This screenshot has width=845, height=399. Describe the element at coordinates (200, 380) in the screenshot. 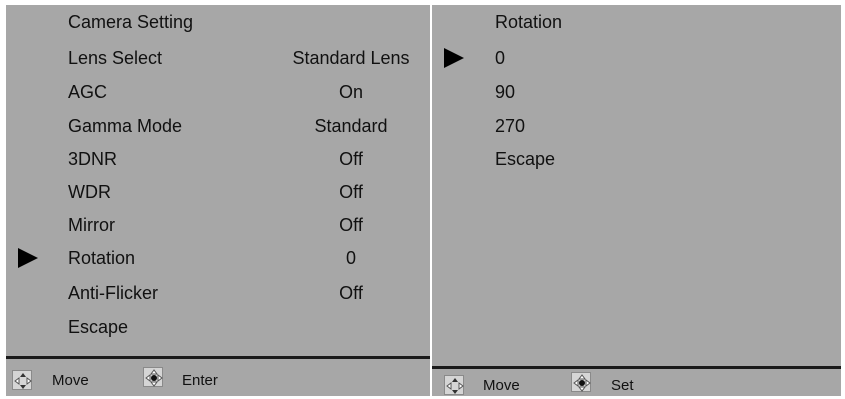

I see `hint-enter-label: Enter` at that location.